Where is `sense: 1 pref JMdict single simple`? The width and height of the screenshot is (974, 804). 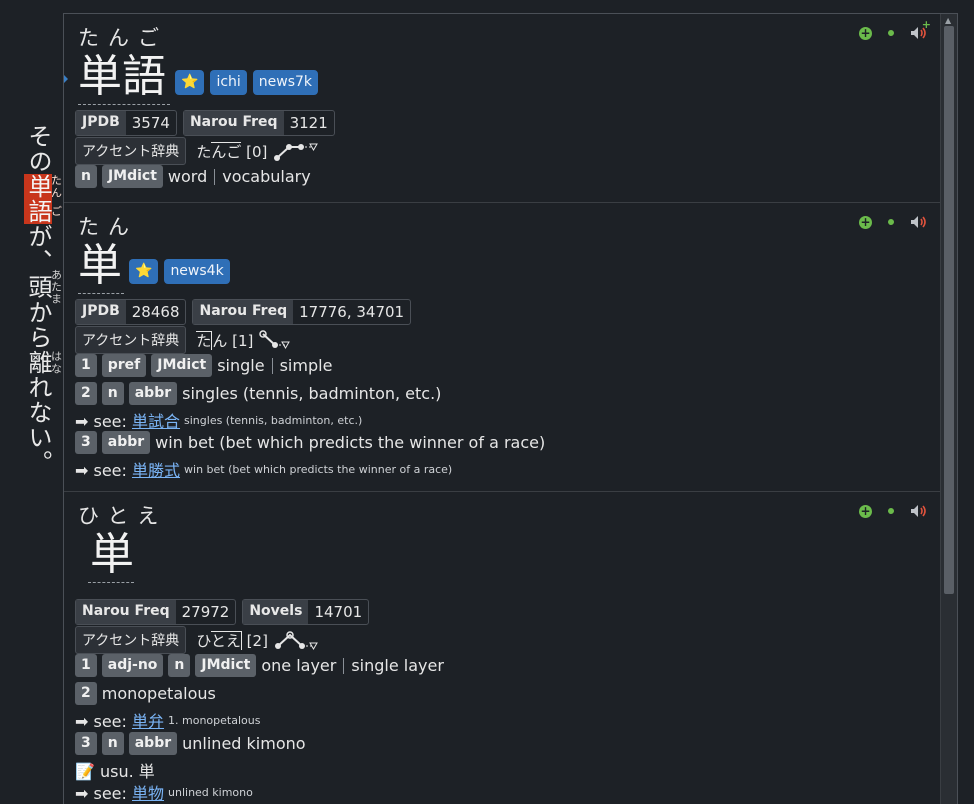 sense: 1 pref JMdict single simple is located at coordinates (203, 365).